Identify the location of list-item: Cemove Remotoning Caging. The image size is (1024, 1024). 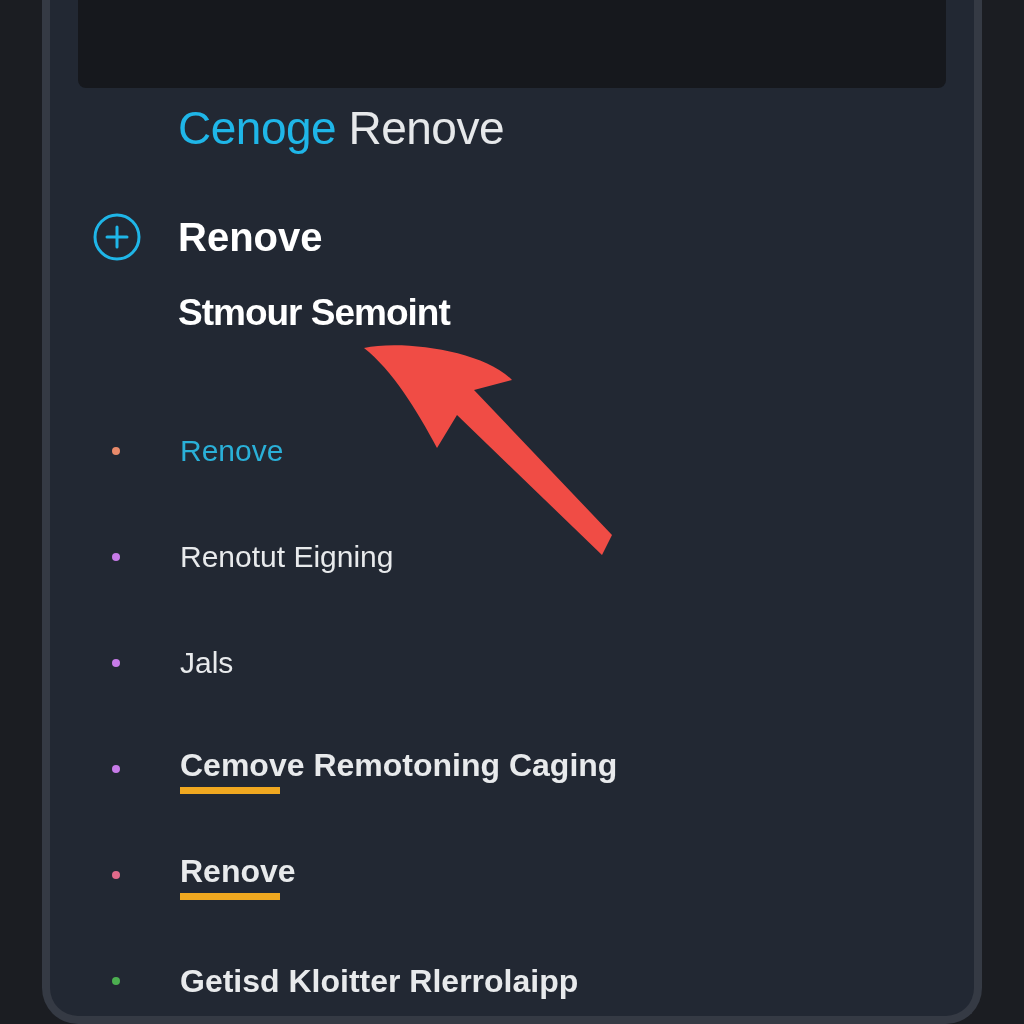
(399, 764).